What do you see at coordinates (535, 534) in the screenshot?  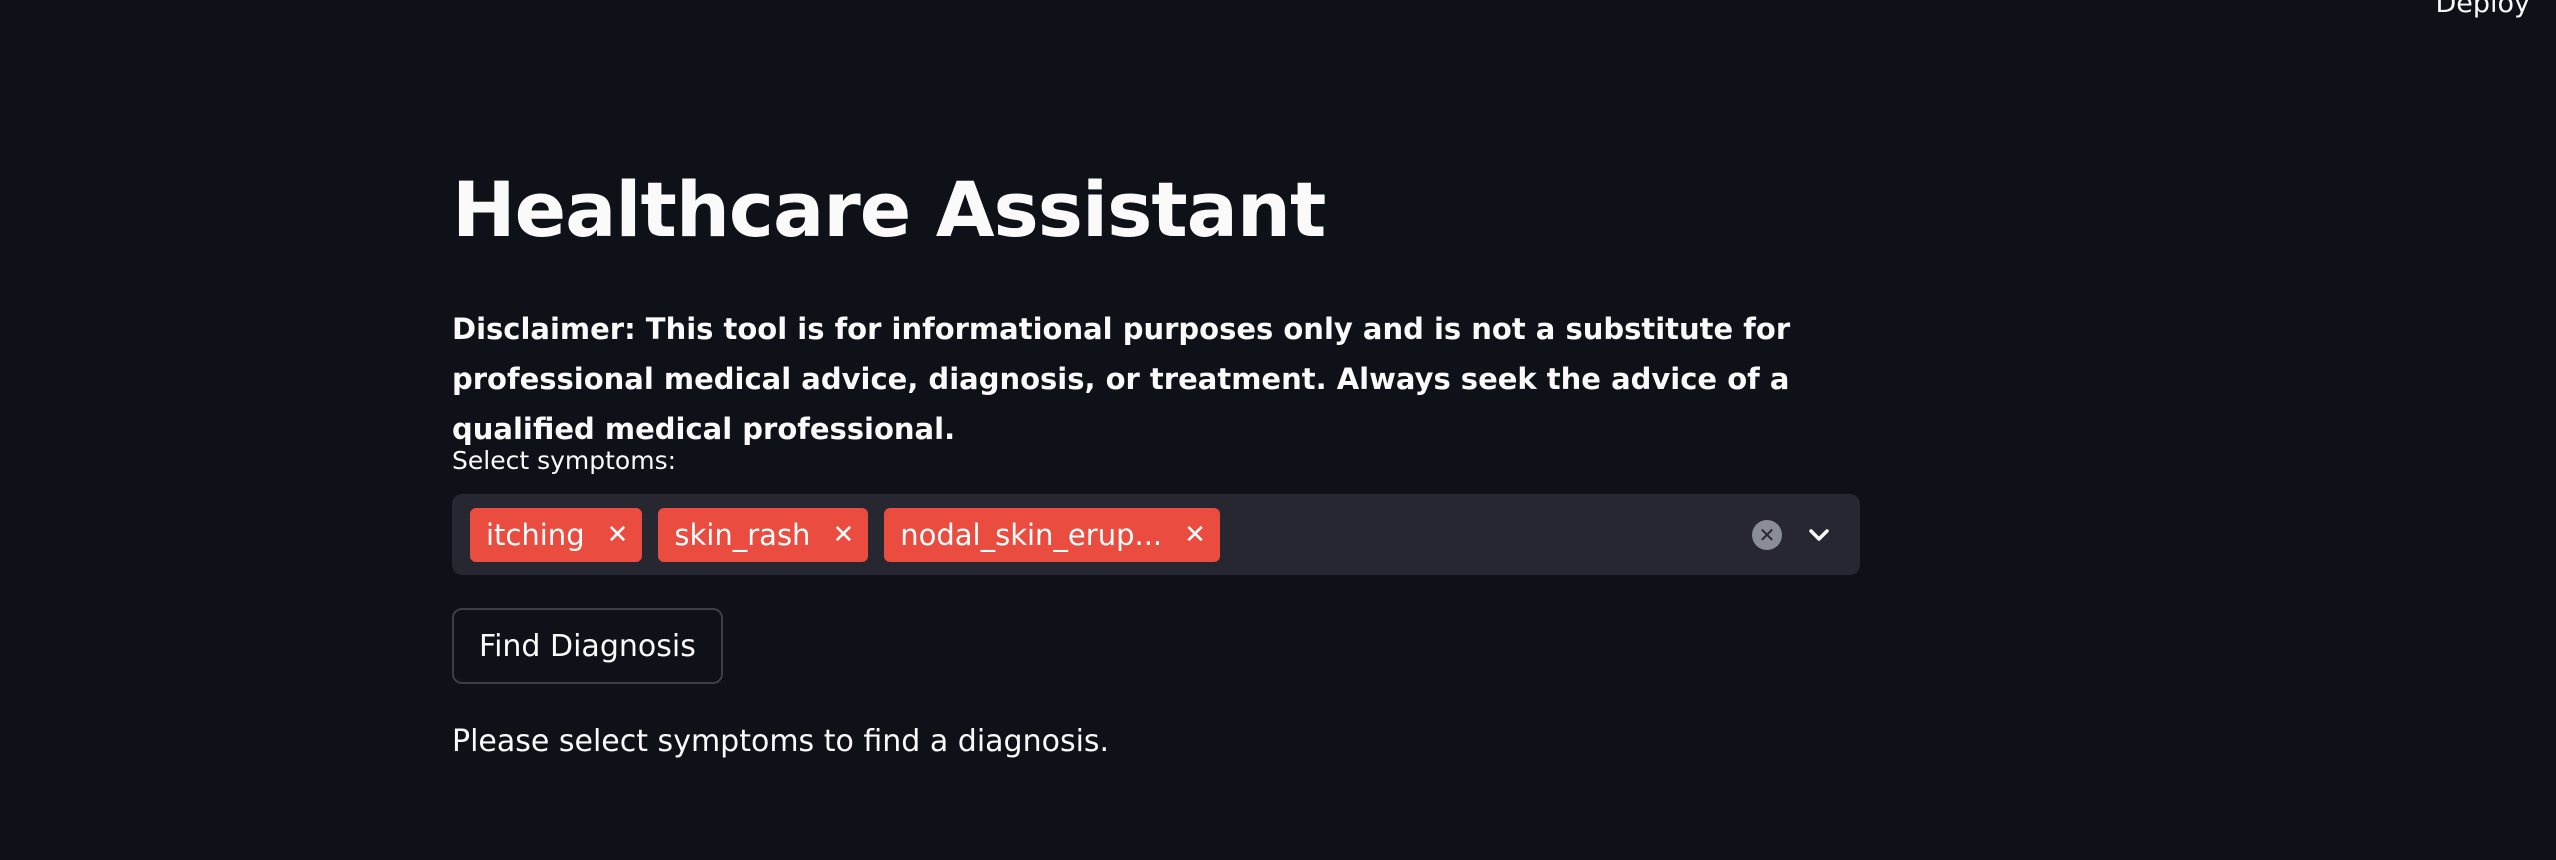 I see `symptom-chip-label: itching` at bounding box center [535, 534].